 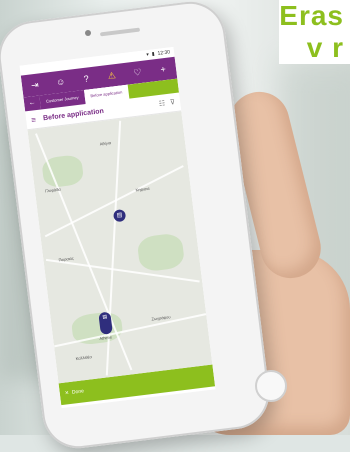 I want to click on close-icon: ✕, so click(x=66, y=393).